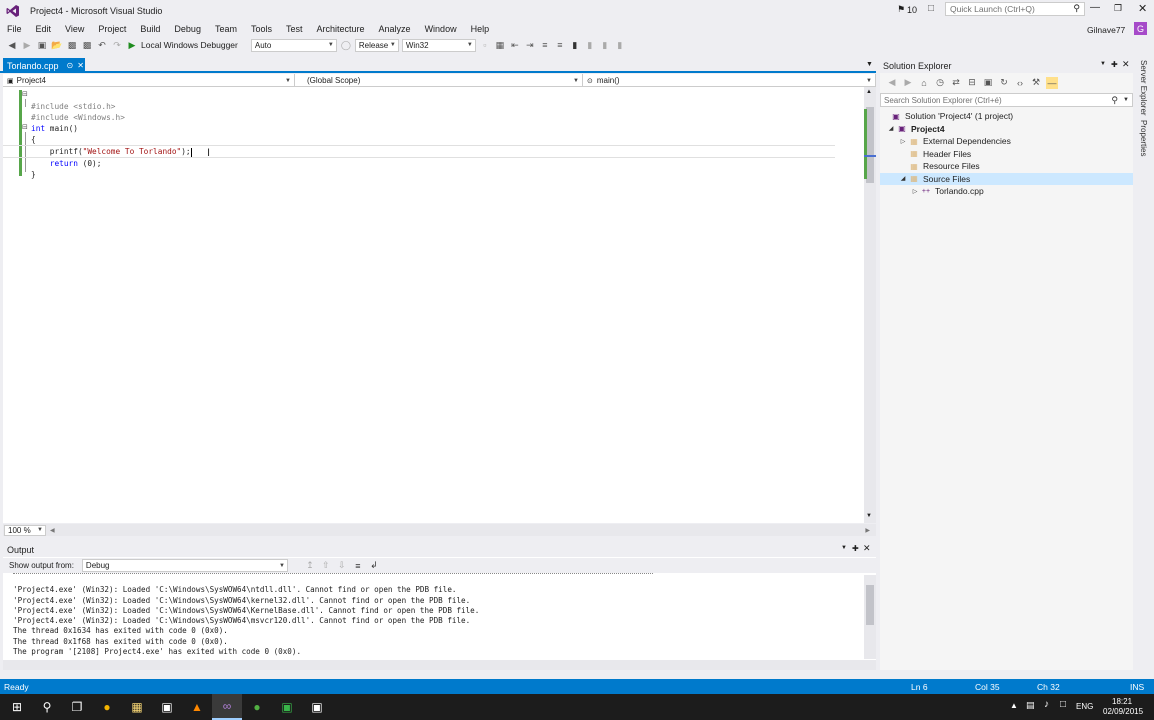 This screenshot has width=1154, height=720. What do you see at coordinates (395, 29) in the screenshot?
I see `menu-analyze: Analyze` at bounding box center [395, 29].